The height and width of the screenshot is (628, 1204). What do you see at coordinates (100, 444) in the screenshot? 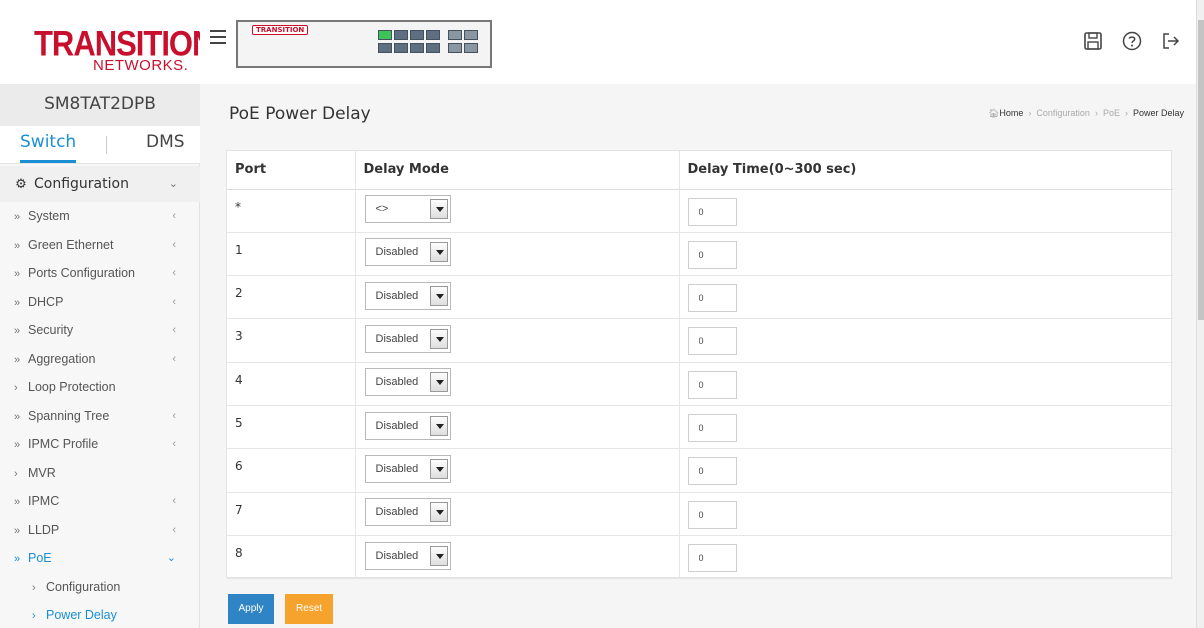
I see `sidebar-item-ipmc-profile: » IPMC Profile ‹` at bounding box center [100, 444].